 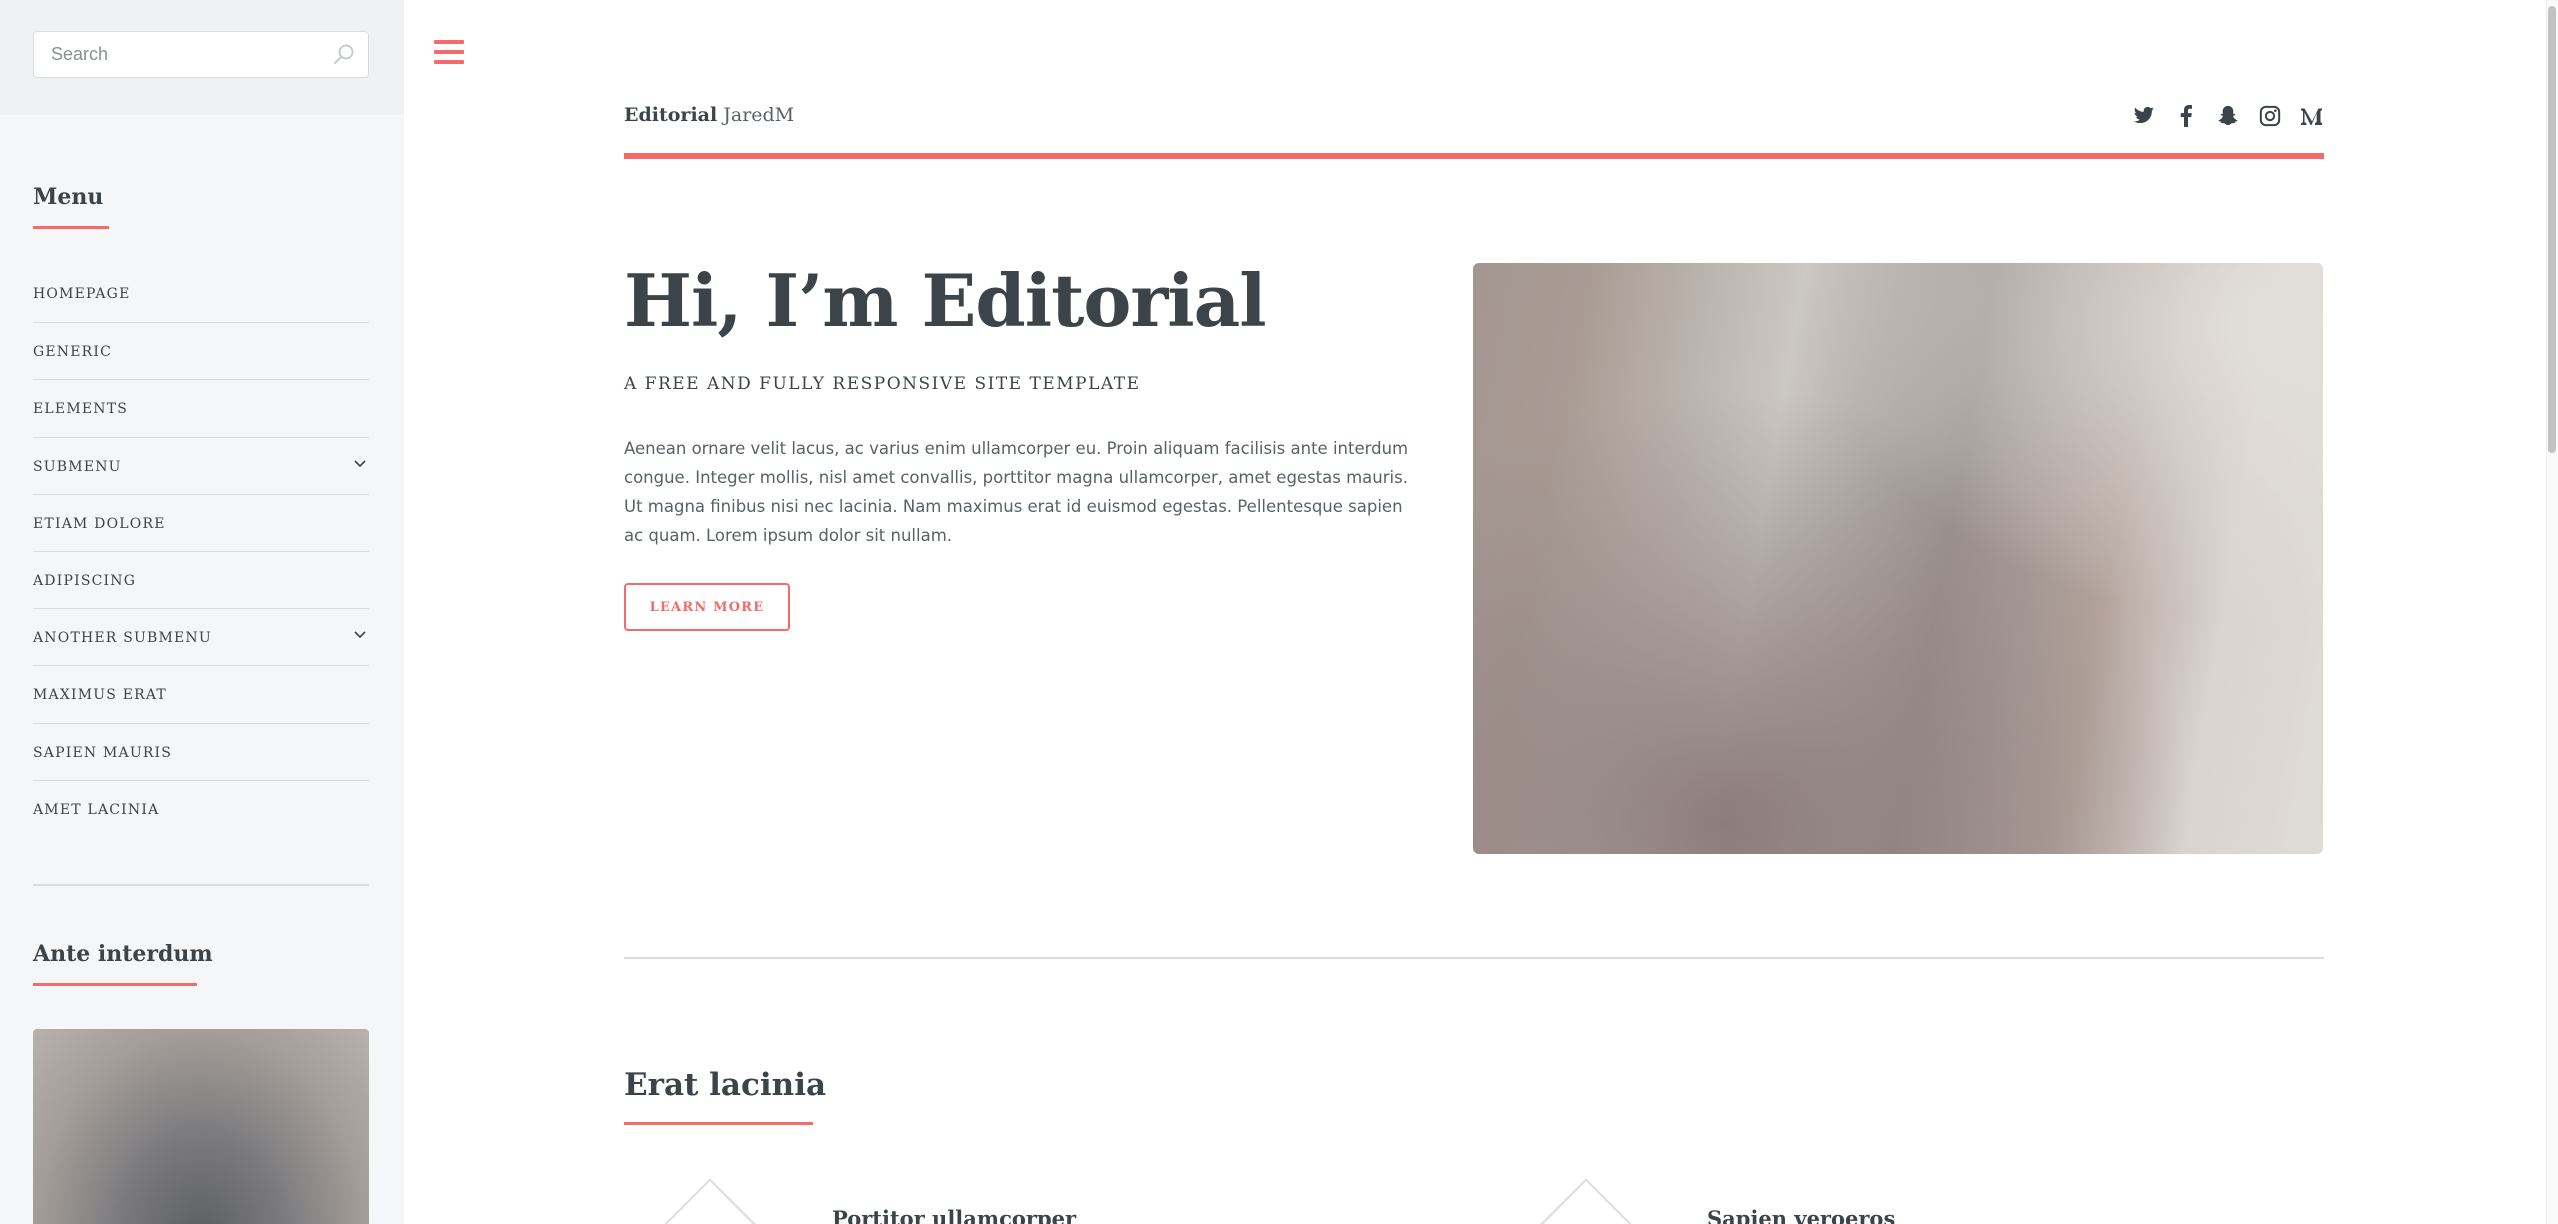 I want to click on header: Editorial JaredM, so click(x=1474, y=130).